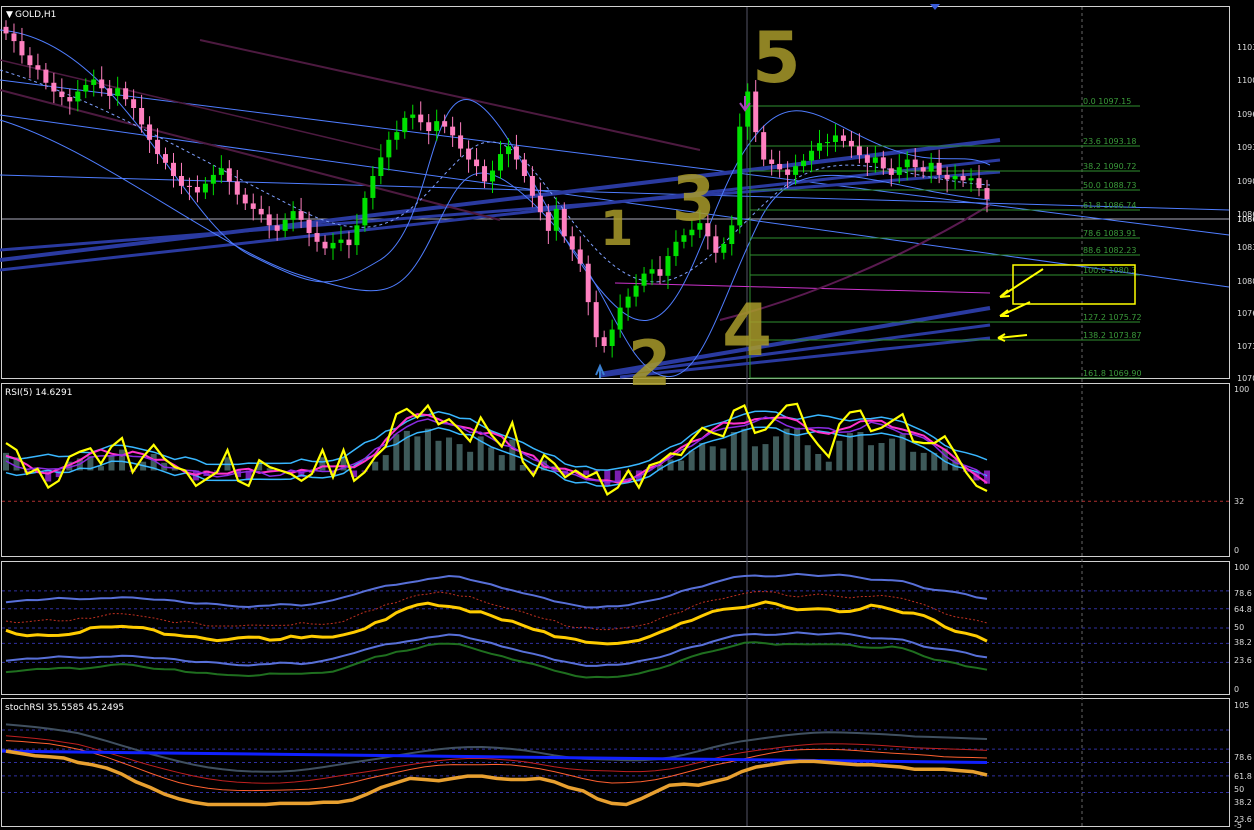 The image size is (1254, 830). What do you see at coordinates (1245, 147) in the screenshot?
I see `price-axis-label: 1093.` at bounding box center [1245, 147].